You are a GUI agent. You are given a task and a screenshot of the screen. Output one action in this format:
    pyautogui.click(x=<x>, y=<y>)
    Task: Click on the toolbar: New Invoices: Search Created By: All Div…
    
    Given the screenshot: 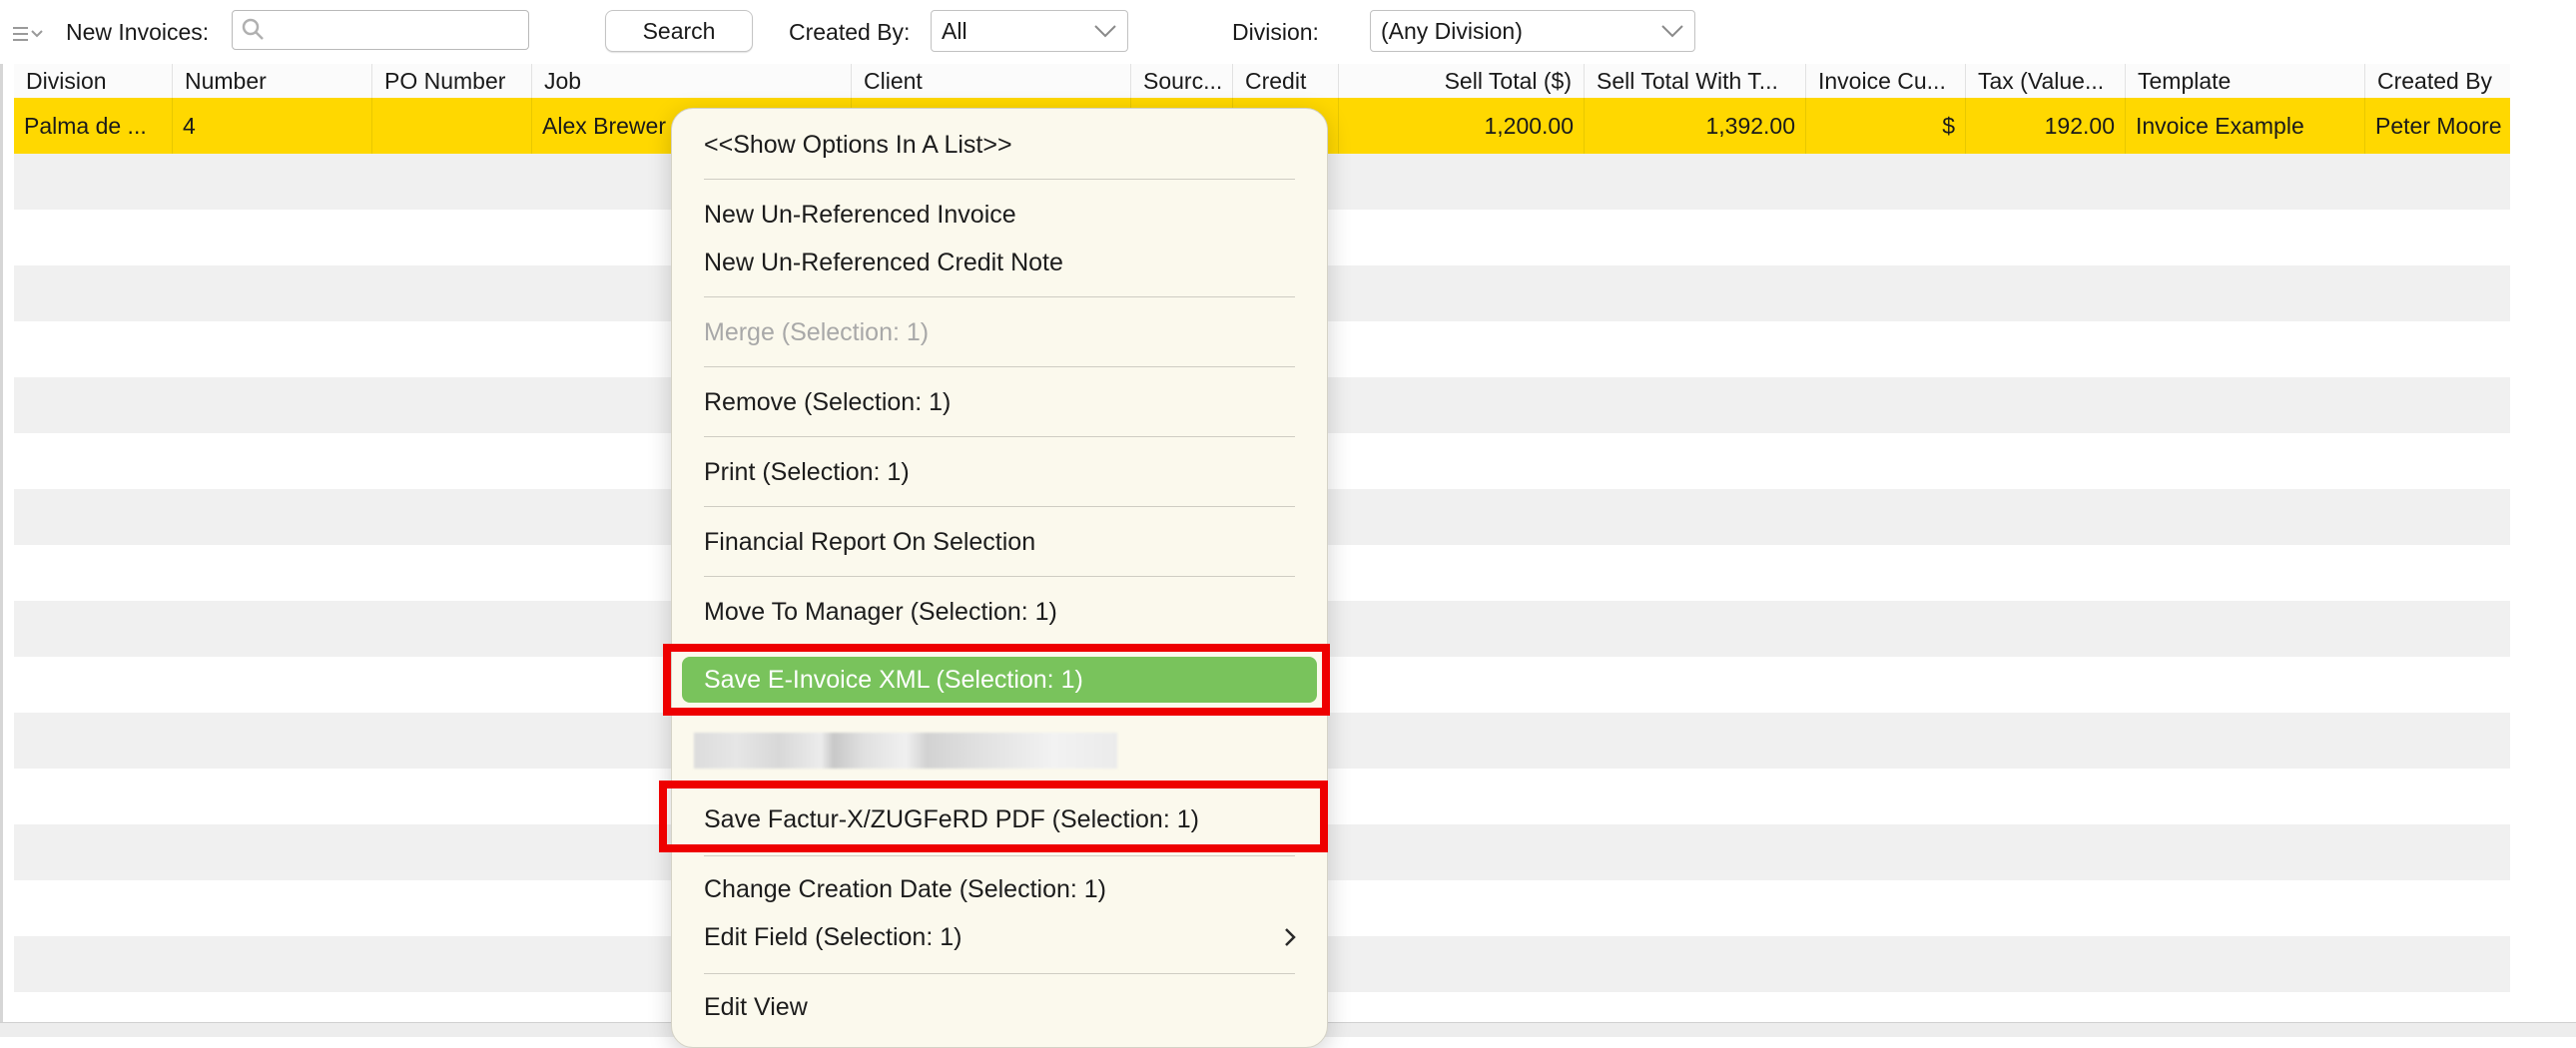 What is the action you would take?
    pyautogui.click(x=1288, y=32)
    